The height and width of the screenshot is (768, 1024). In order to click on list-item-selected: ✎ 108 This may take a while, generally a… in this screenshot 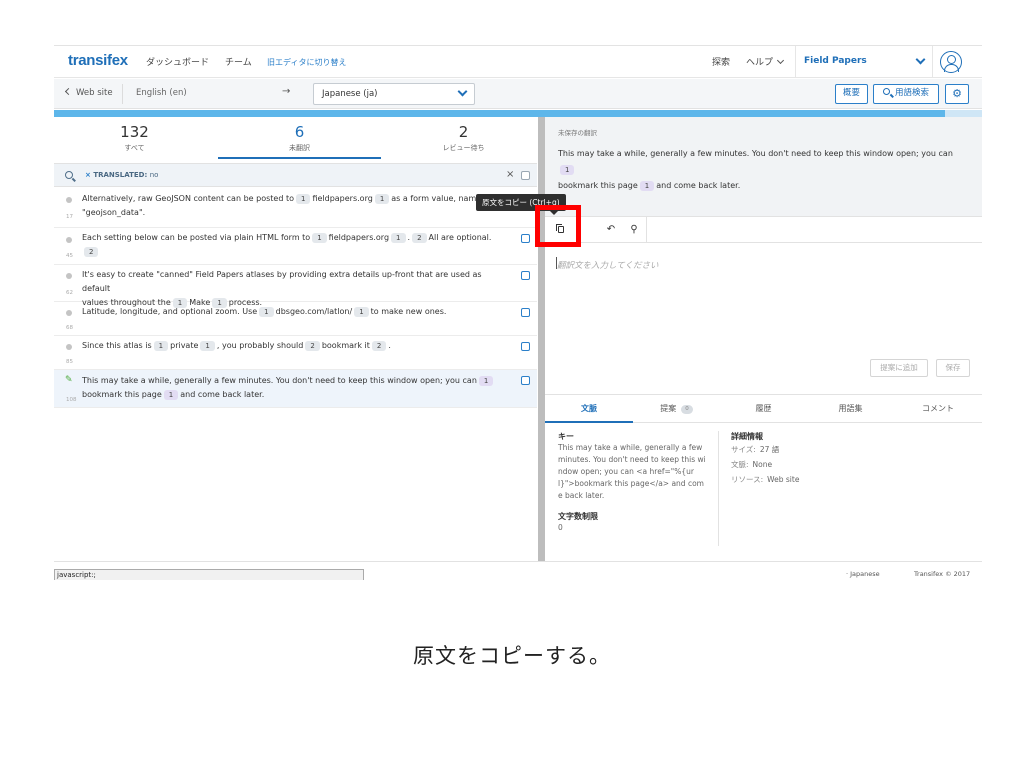, I will do `click(295, 389)`.